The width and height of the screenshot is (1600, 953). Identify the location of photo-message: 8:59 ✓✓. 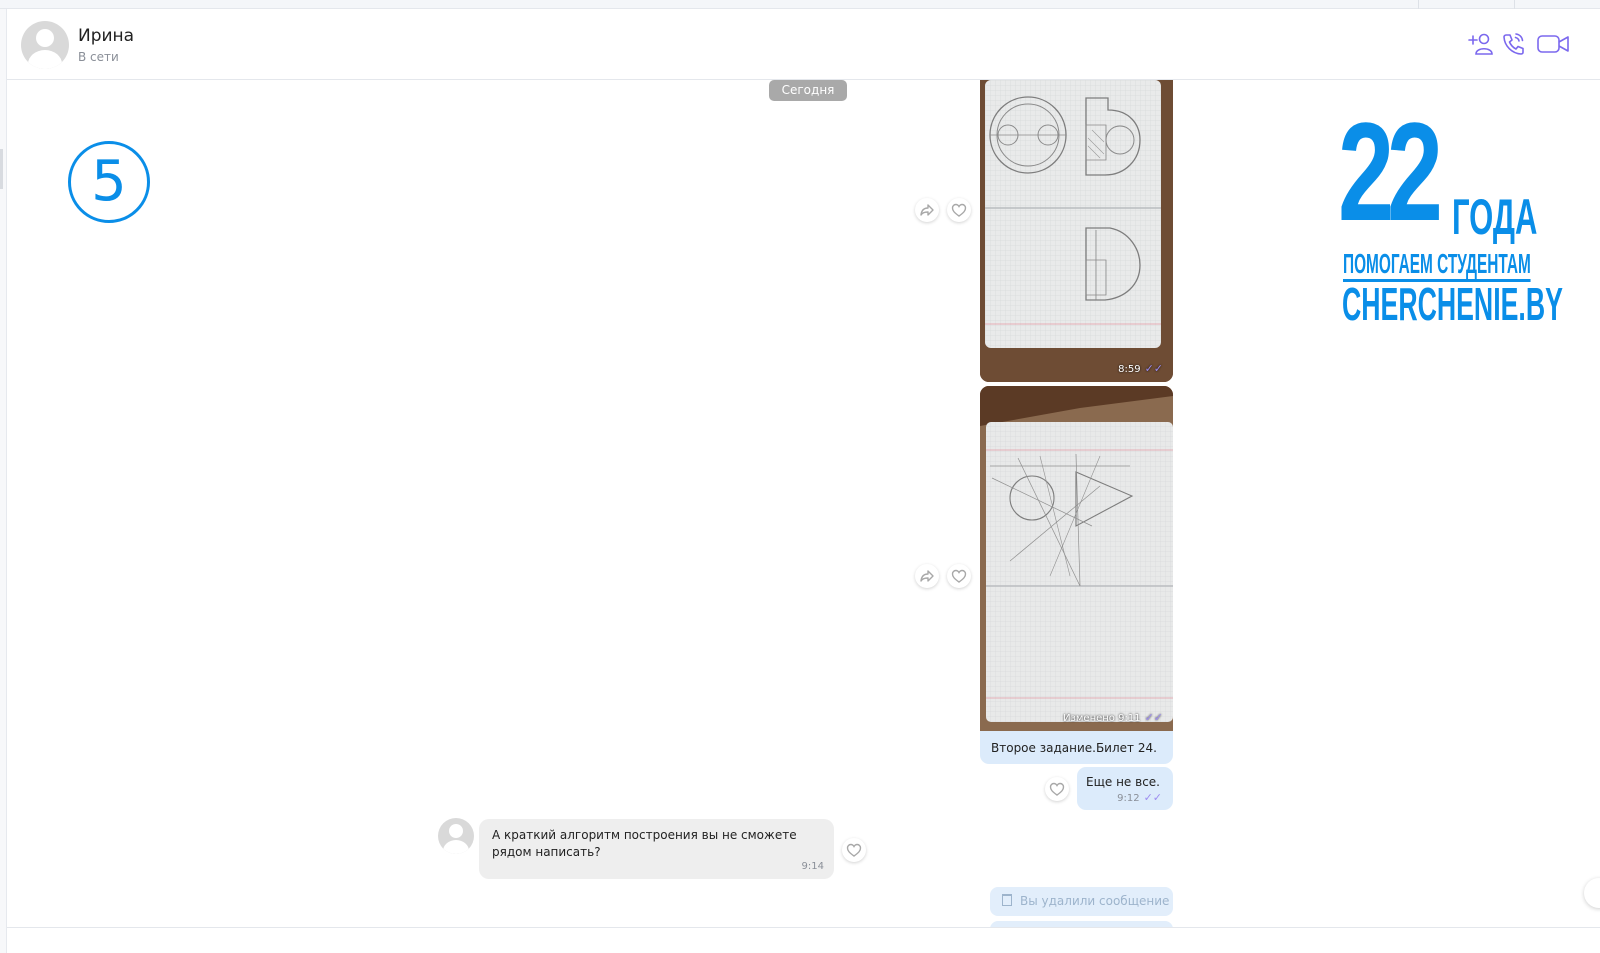
(1076, 231).